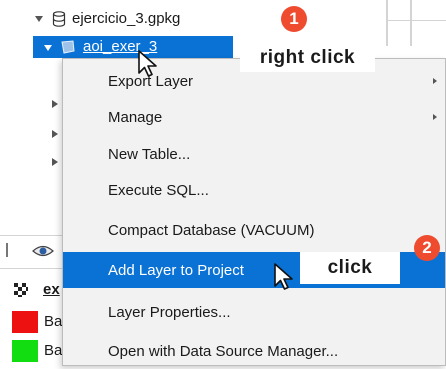 This screenshot has height=369, width=446. What do you see at coordinates (51, 289) in the screenshot?
I see `legend-header-label: ex` at bounding box center [51, 289].